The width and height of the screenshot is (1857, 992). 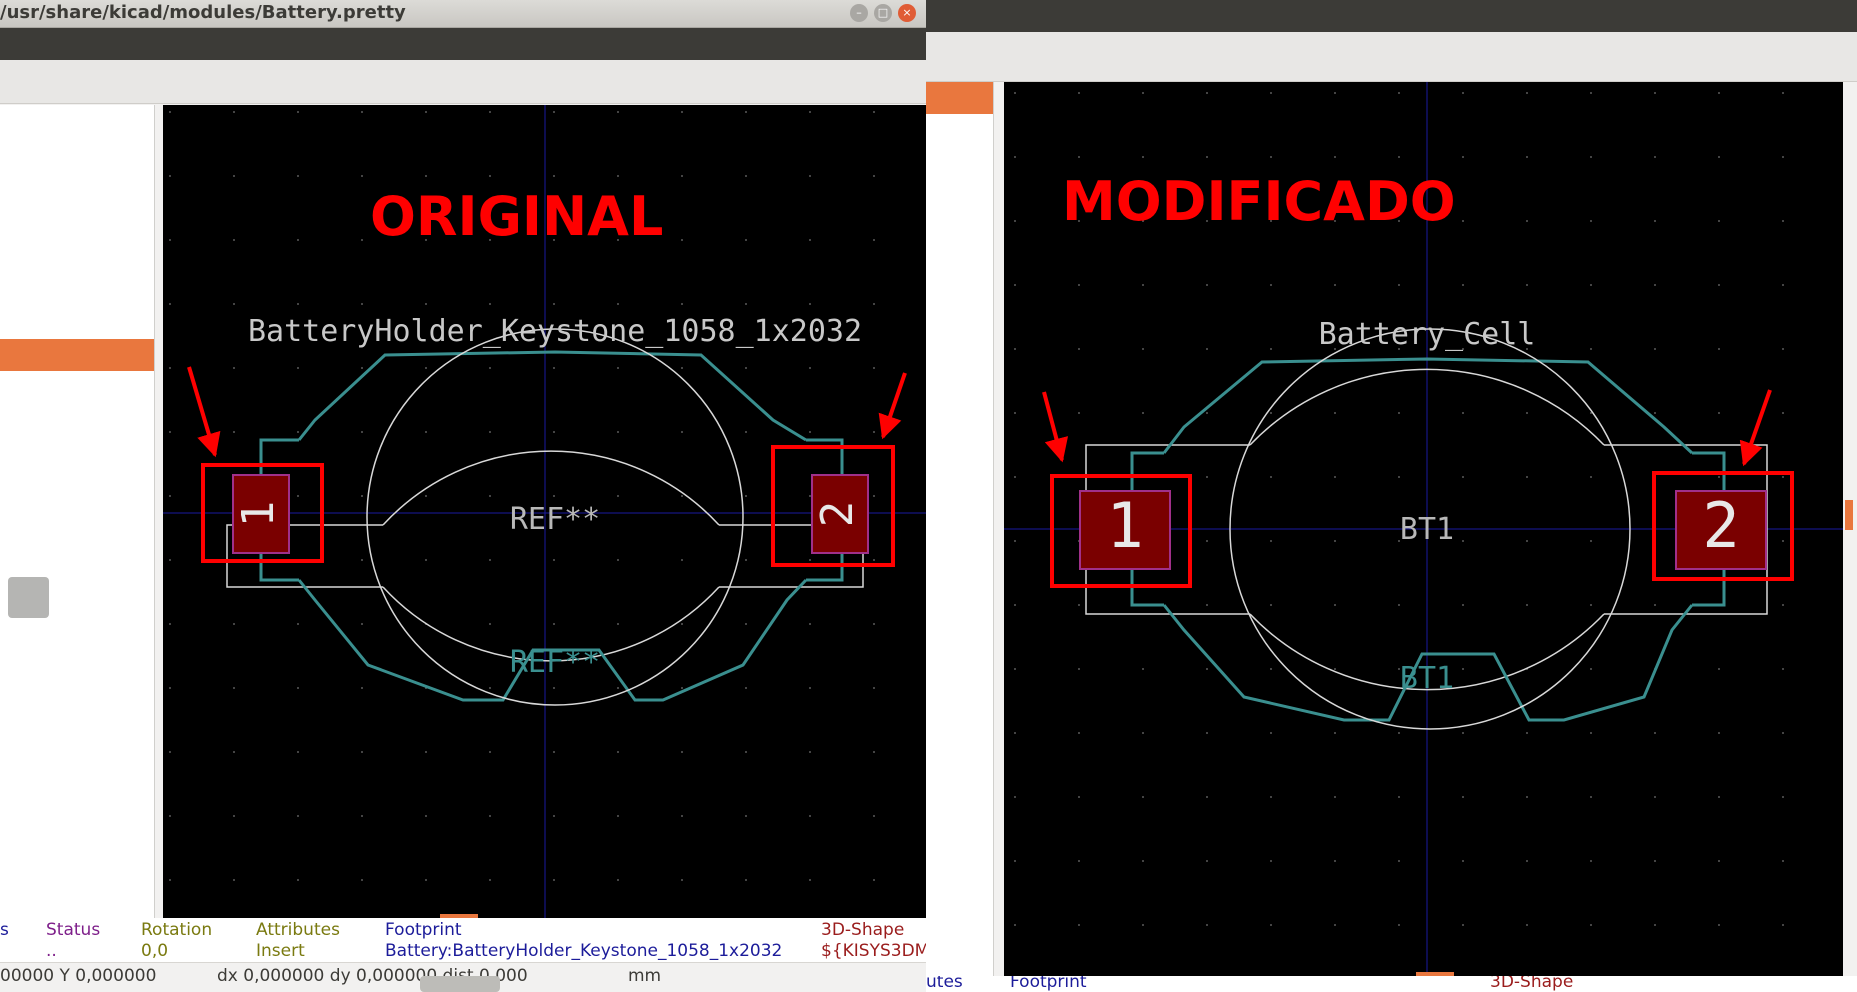 What do you see at coordinates (859, 13) in the screenshot?
I see `minimize-button: –` at bounding box center [859, 13].